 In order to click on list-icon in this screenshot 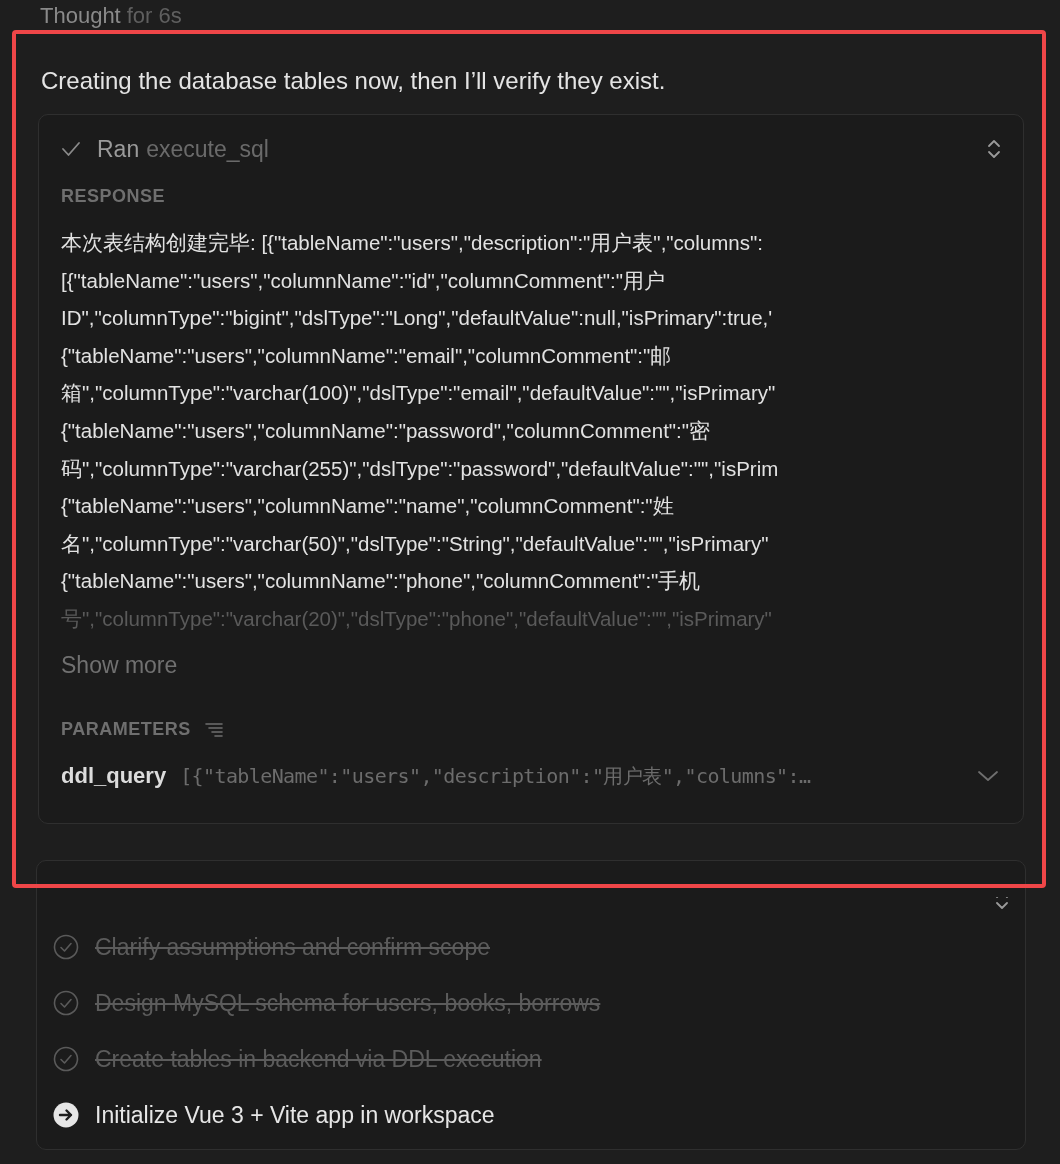, I will do `click(213, 729)`.